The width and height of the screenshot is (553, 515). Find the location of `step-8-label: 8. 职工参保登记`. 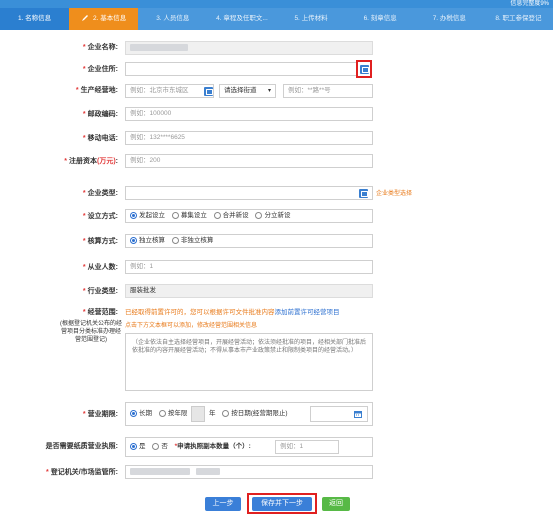

step-8-label: 8. 职工参保登记 is located at coordinates (518, 18).